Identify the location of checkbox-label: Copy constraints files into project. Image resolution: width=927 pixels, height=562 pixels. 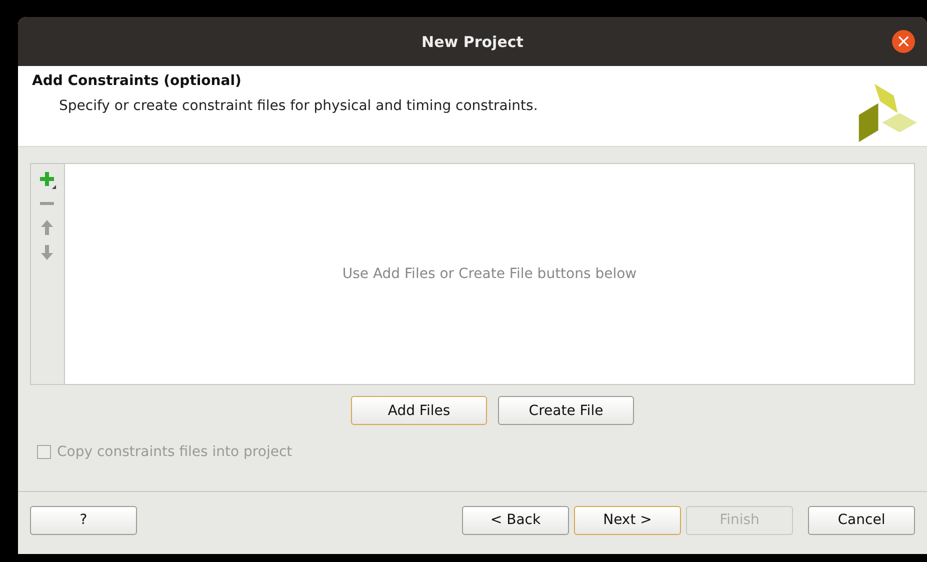
(174, 452).